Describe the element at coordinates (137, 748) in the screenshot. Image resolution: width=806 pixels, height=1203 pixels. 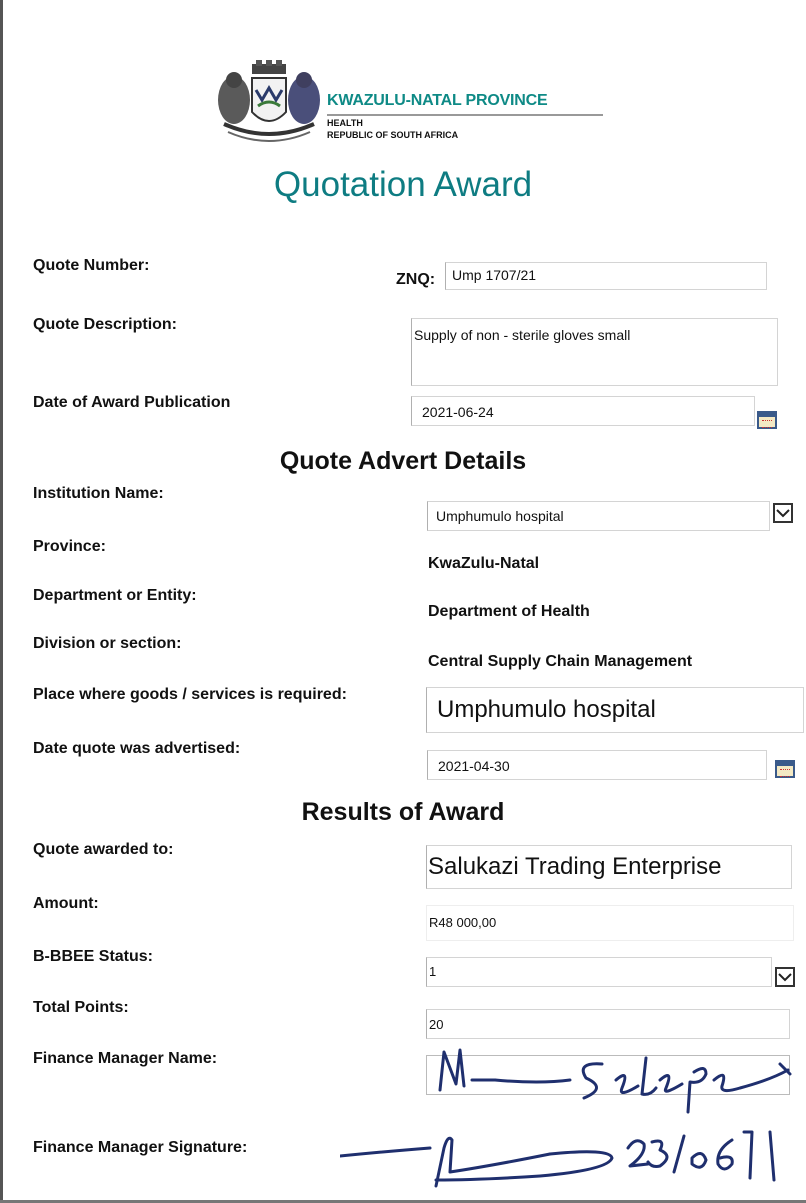
I see `advertised-date-label: Date quote was advertised:` at that location.